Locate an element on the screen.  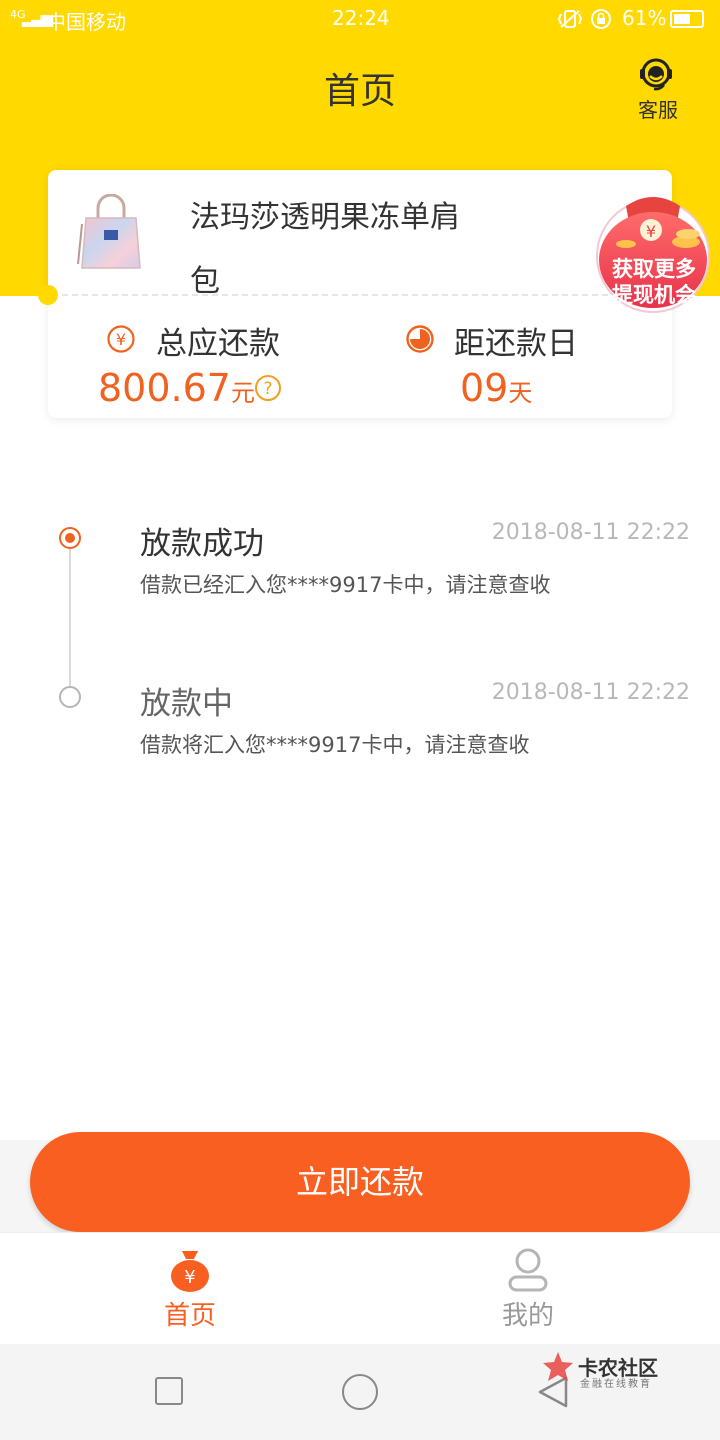
product-name-line2: 包 is located at coordinates (205, 281).